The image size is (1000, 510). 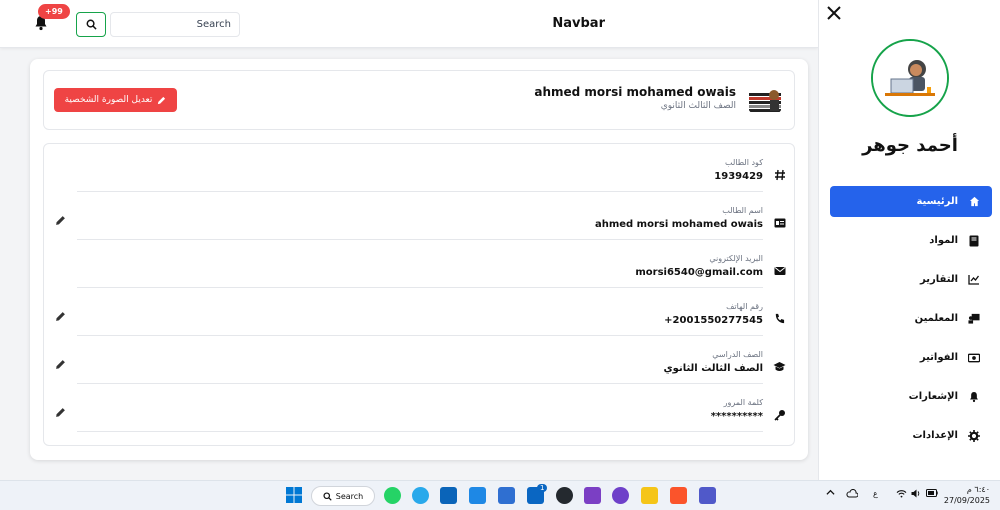 What do you see at coordinates (779, 414) in the screenshot?
I see `key-icon` at bounding box center [779, 414].